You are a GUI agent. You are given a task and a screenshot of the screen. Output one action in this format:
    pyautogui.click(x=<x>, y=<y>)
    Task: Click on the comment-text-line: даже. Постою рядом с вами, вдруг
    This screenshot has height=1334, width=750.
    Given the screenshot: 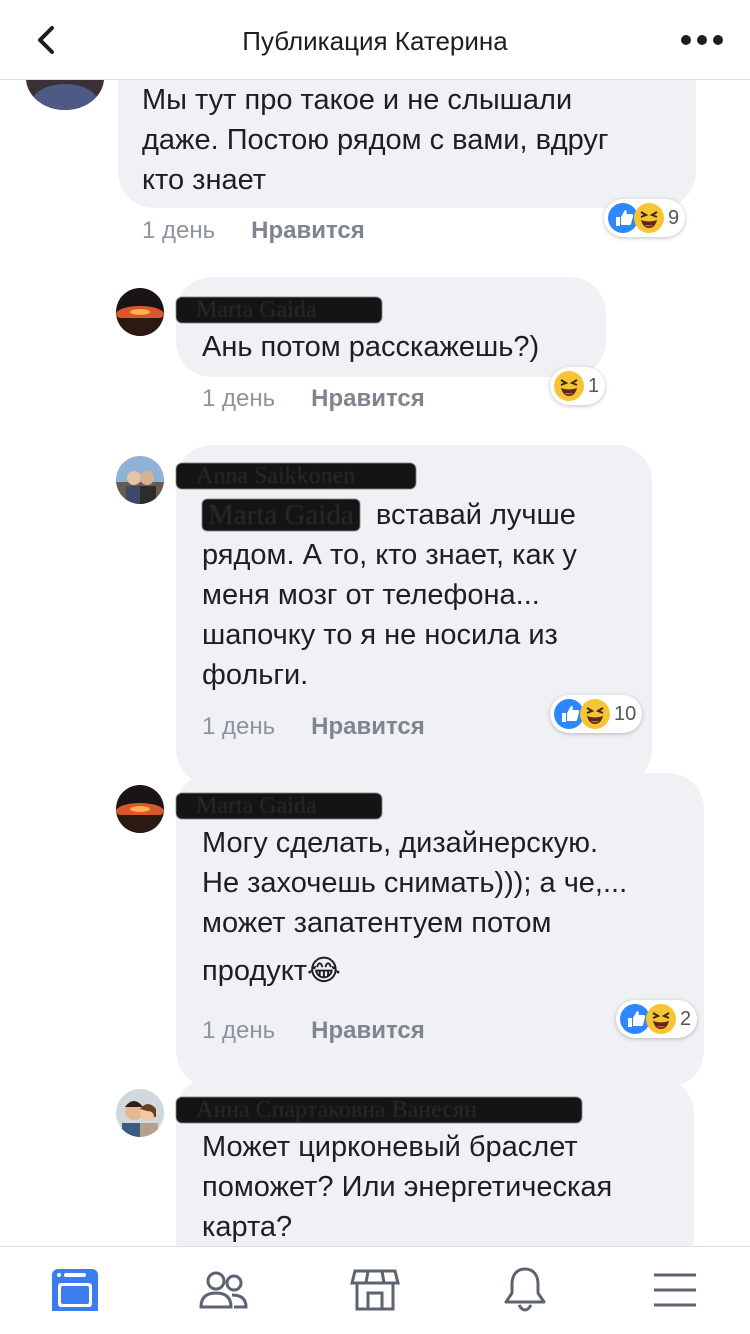 What is the action you would take?
    pyautogui.click(x=375, y=140)
    